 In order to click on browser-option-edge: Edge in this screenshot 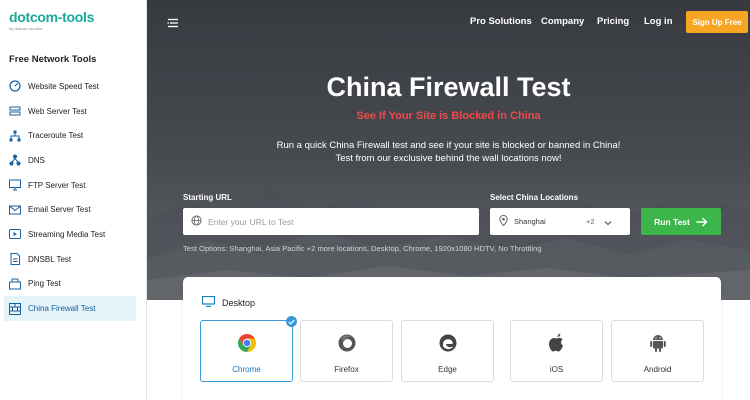, I will do `click(447, 351)`.